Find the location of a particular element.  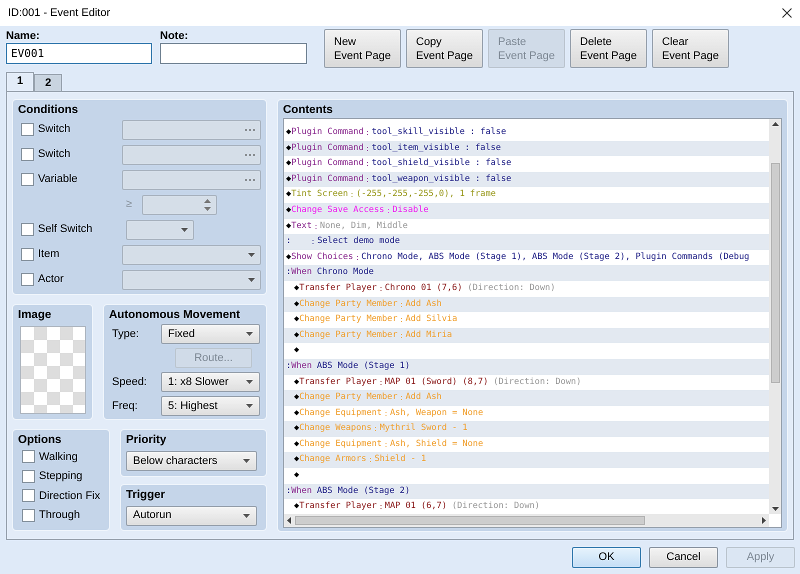

group-title: Autonomous Movement is located at coordinates (175, 315).